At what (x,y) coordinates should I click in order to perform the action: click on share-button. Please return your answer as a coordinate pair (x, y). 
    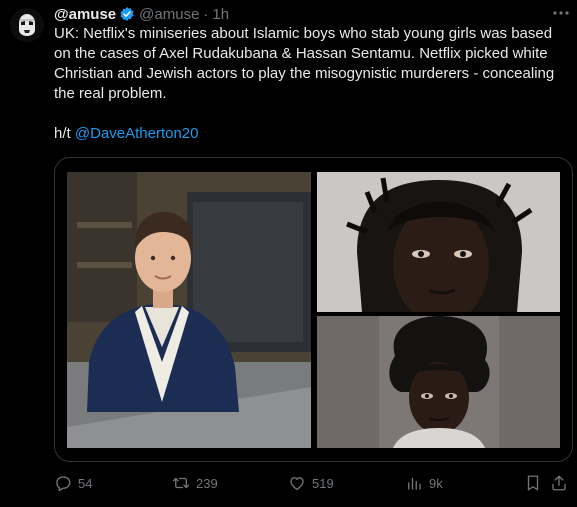
    Looking at the image, I should click on (562, 483).